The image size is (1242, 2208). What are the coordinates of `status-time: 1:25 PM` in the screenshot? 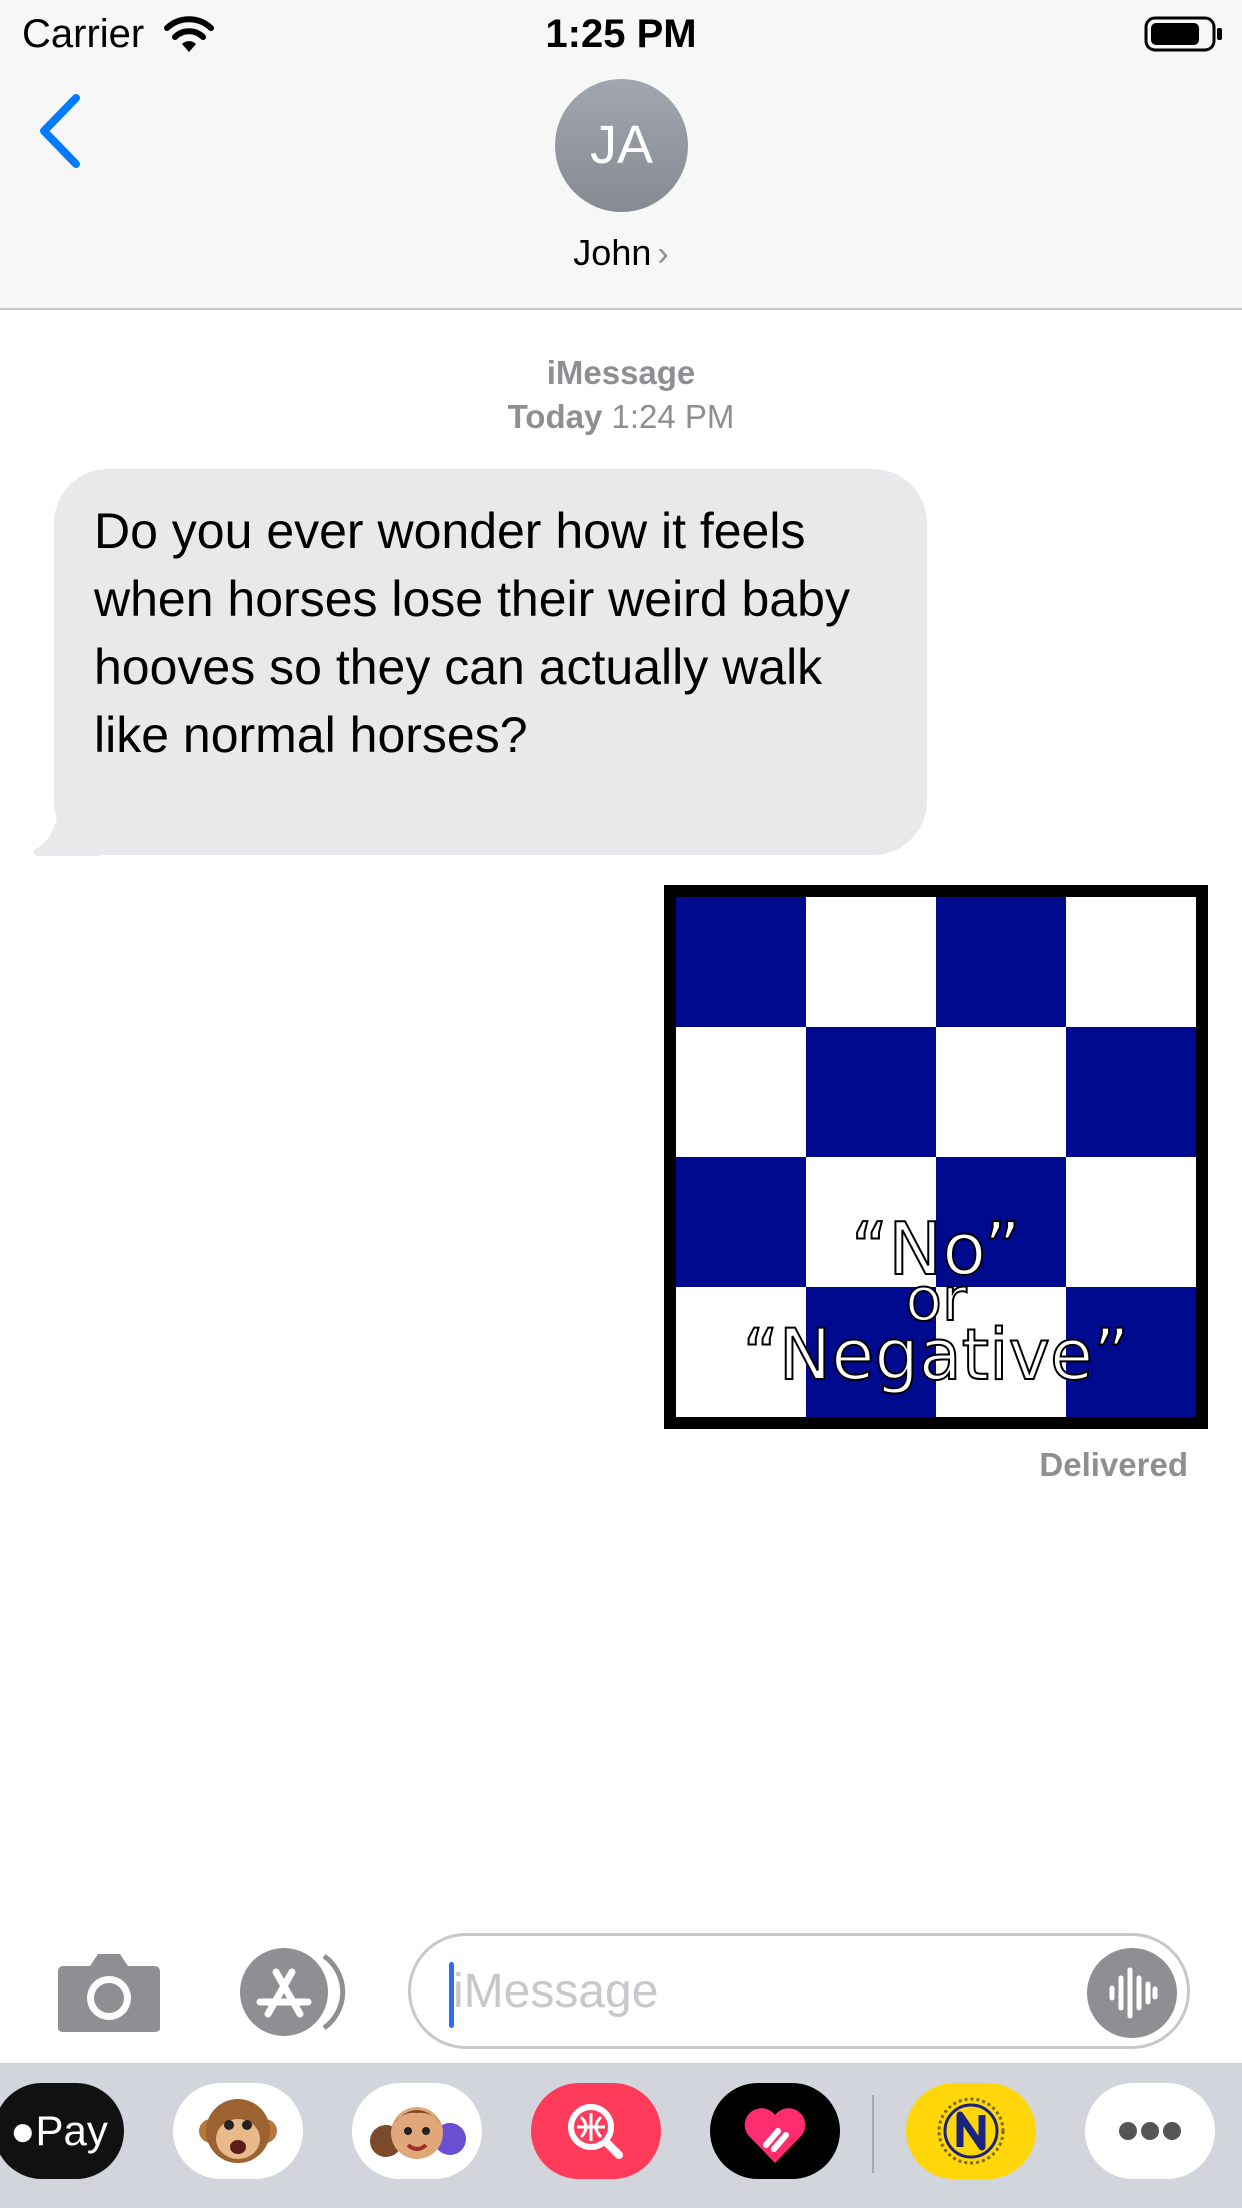 It's located at (621, 34).